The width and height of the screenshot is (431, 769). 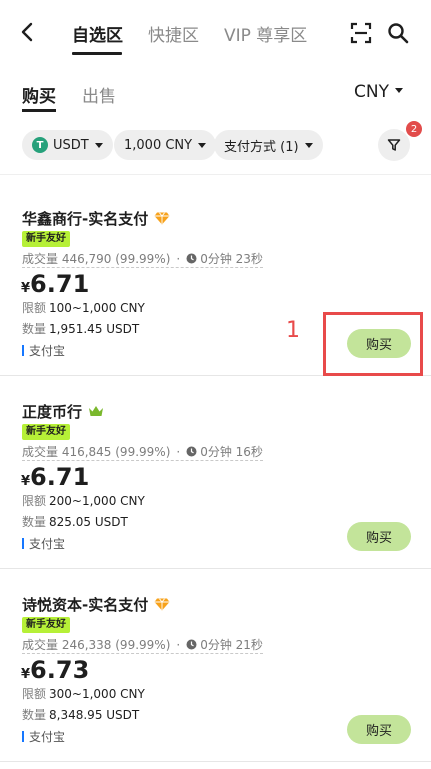 What do you see at coordinates (96, 411) in the screenshot?
I see `crown-icon` at bounding box center [96, 411].